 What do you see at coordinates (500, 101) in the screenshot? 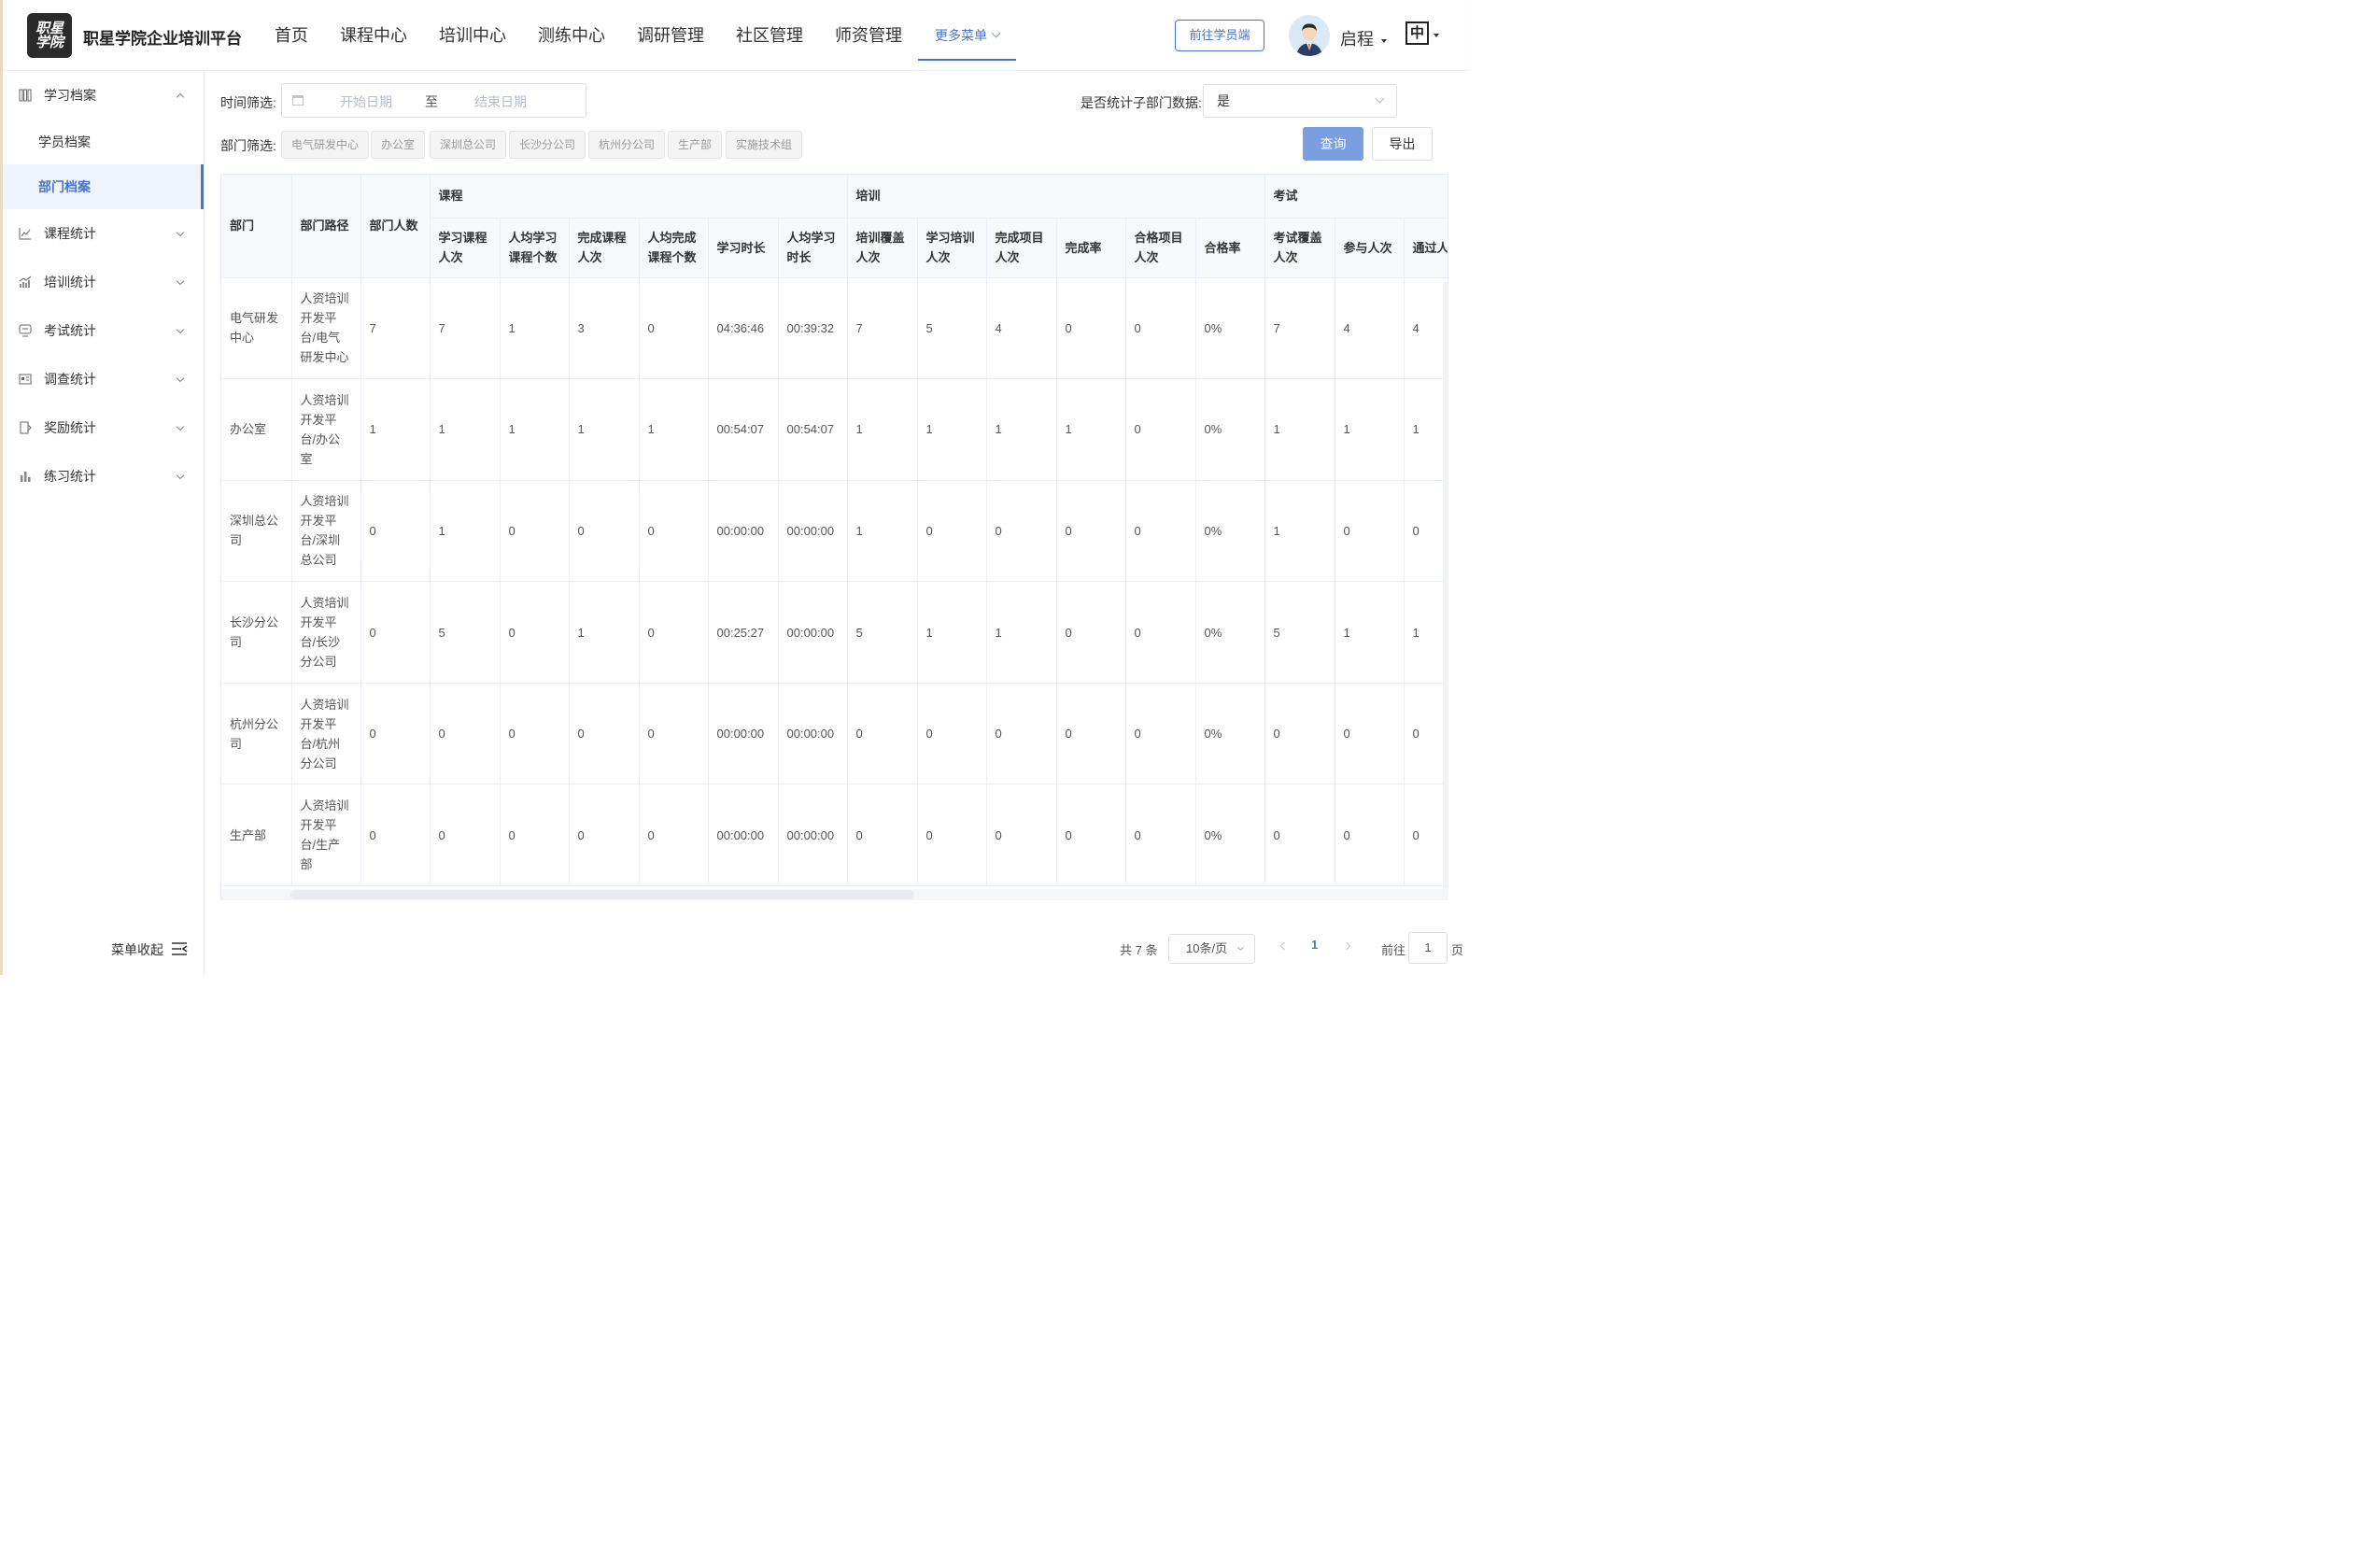
I see `end-date-input: 结束日期` at bounding box center [500, 101].